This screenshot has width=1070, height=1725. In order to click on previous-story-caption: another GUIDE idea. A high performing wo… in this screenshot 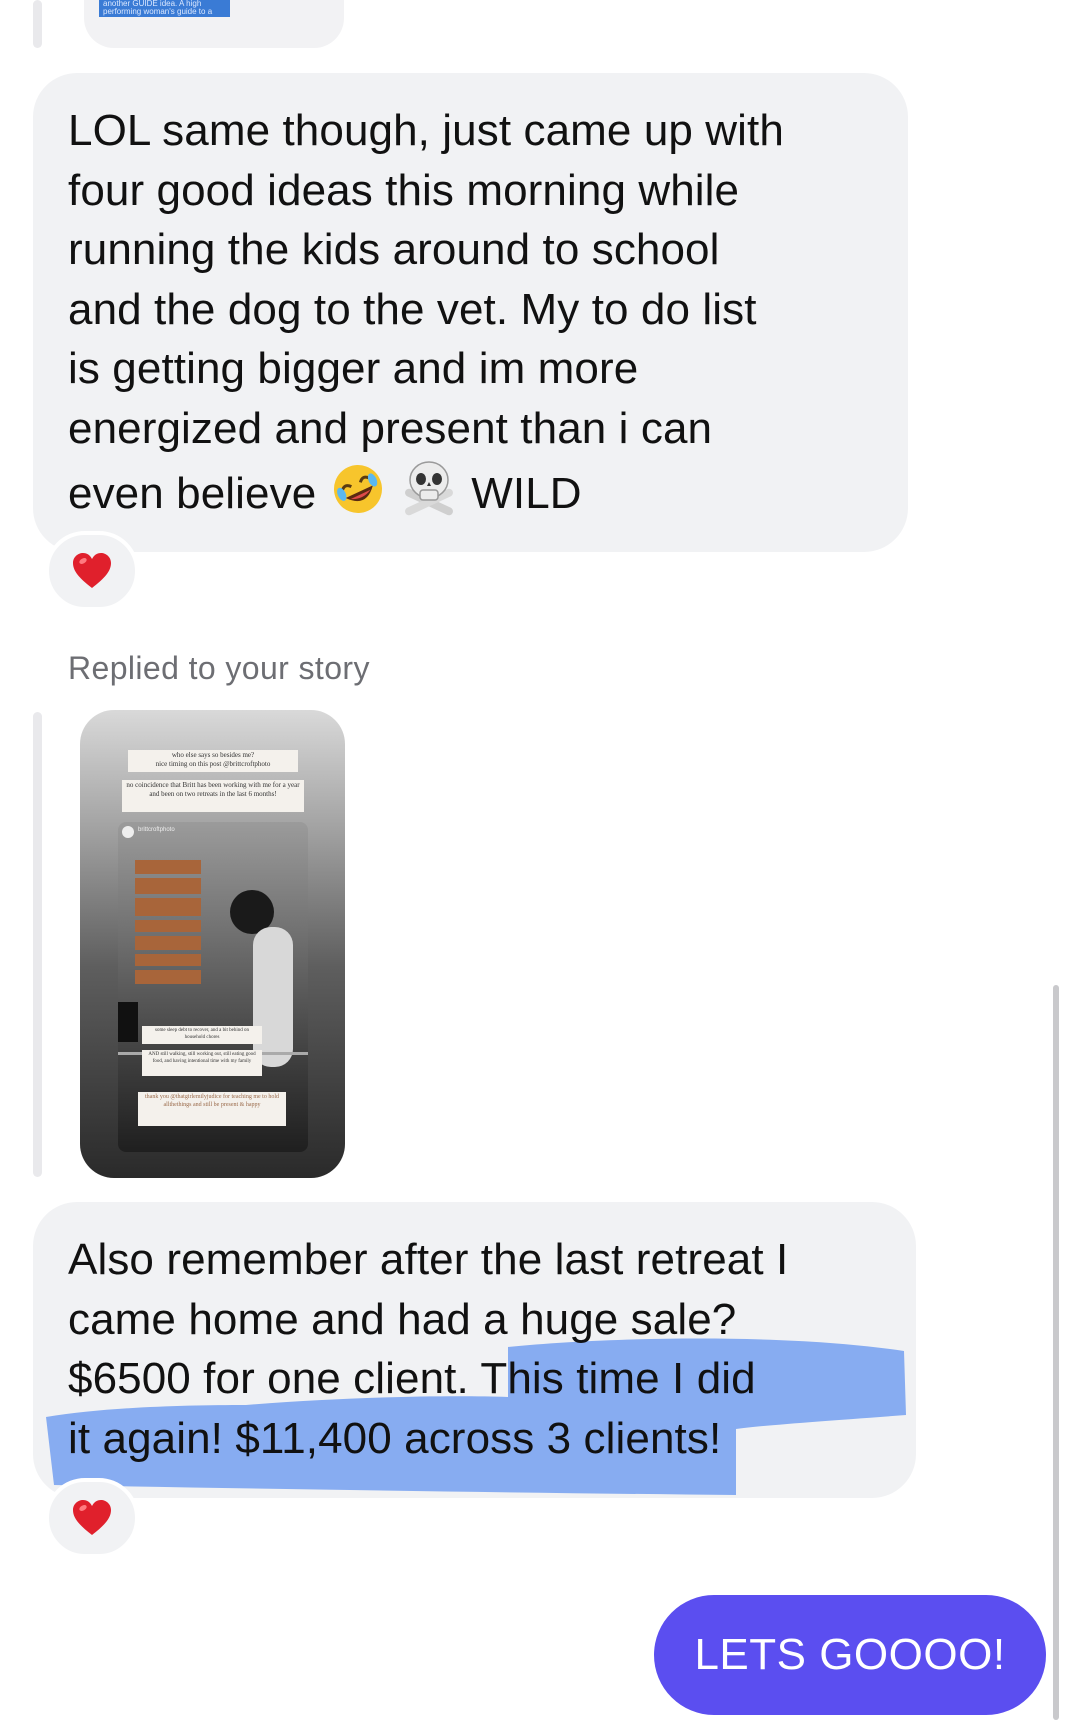, I will do `click(158, 8)`.